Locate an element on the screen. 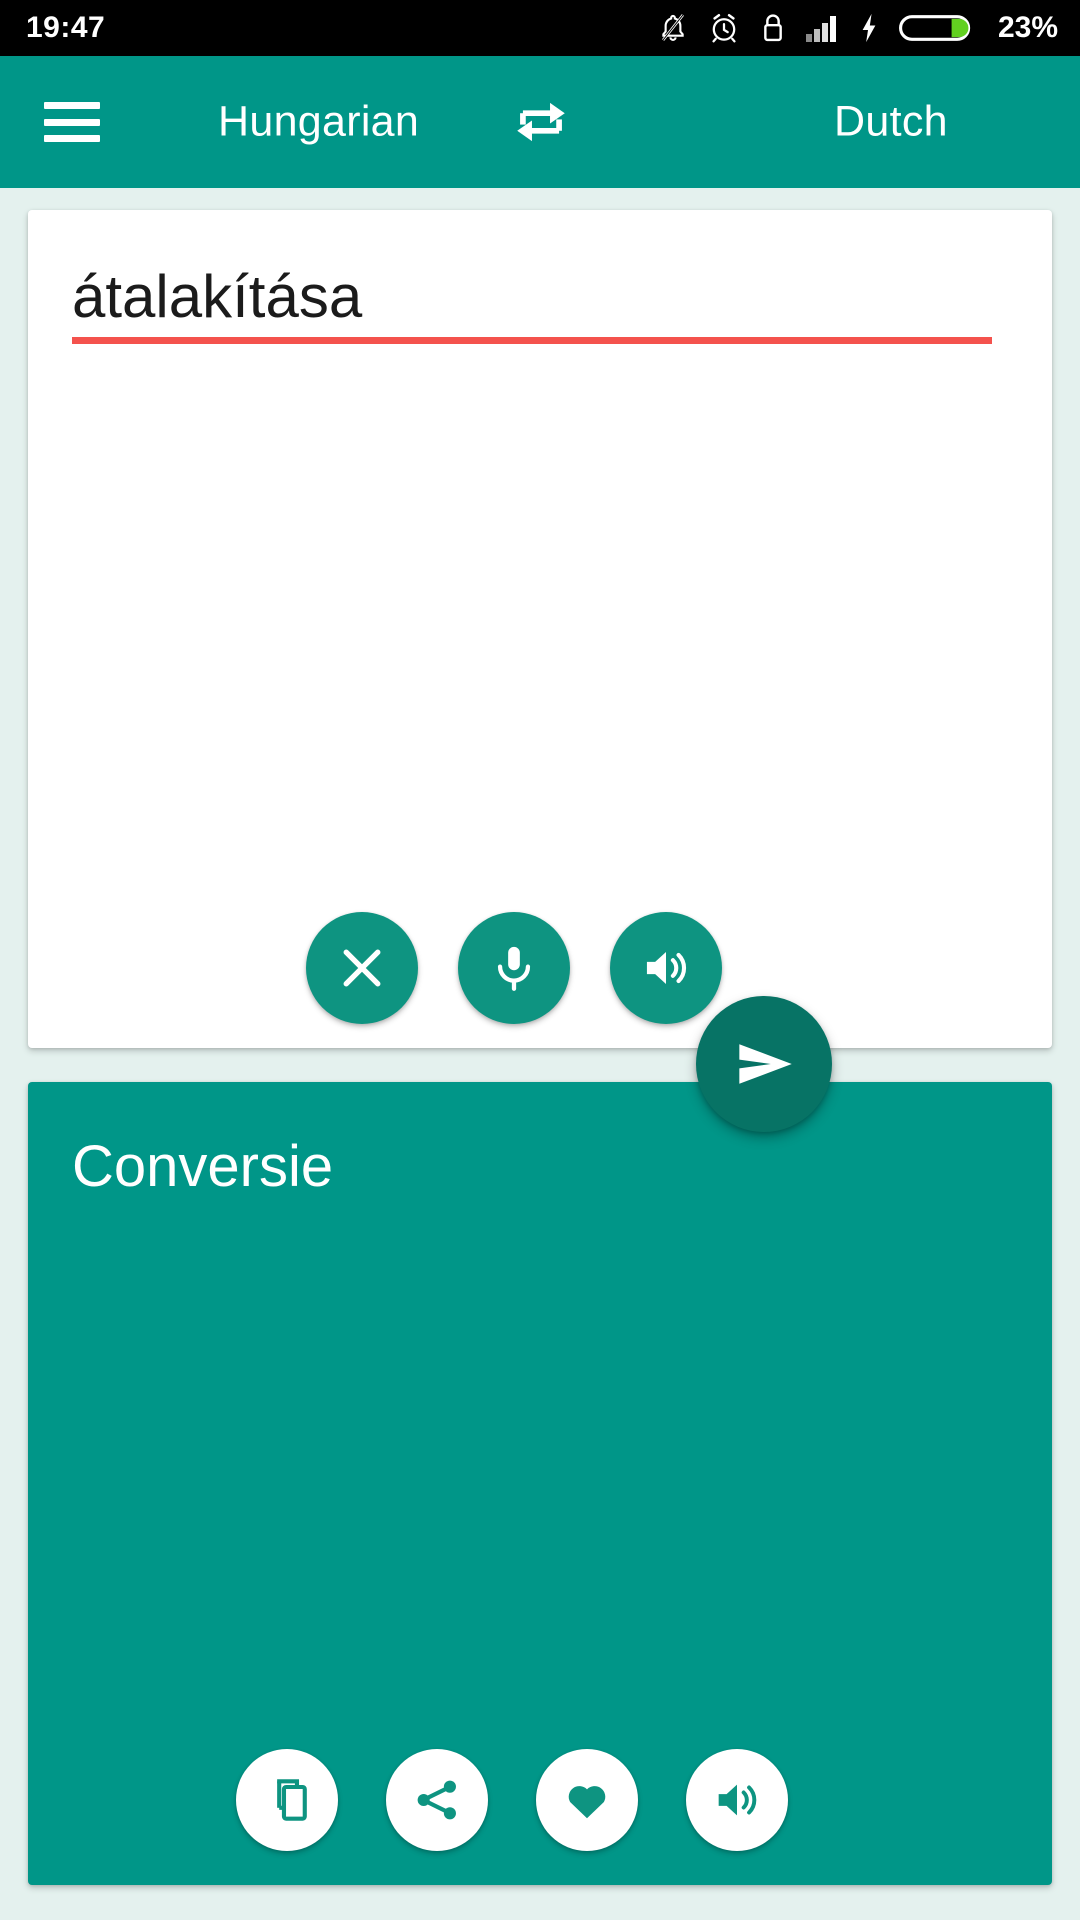 This screenshot has height=1920, width=1080. microphone-icon is located at coordinates (514, 968).